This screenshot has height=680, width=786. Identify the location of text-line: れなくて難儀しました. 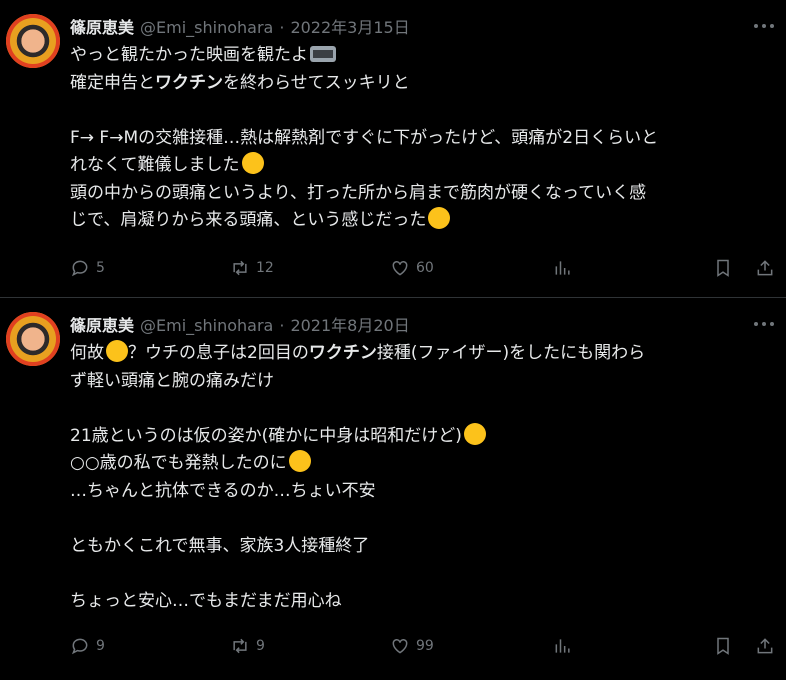
(425, 166).